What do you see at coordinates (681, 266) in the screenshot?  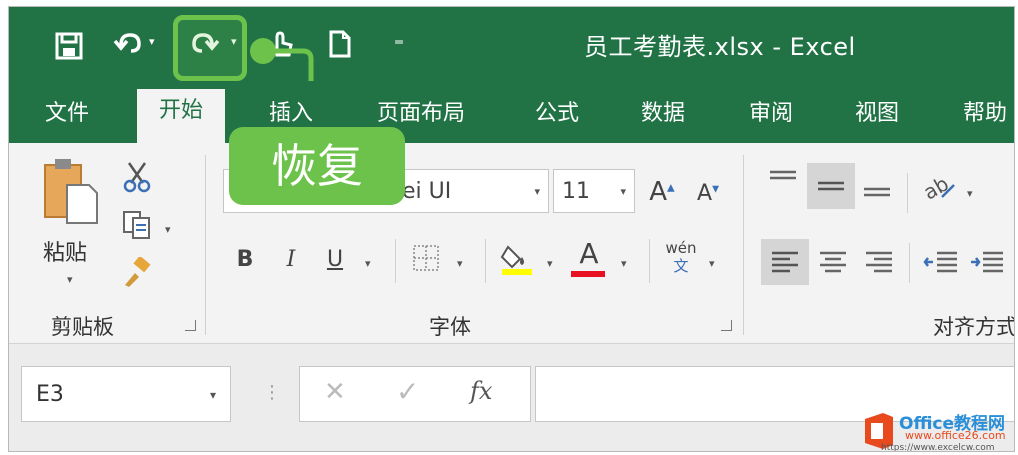 I see `pinyin-bottom-text: 文` at bounding box center [681, 266].